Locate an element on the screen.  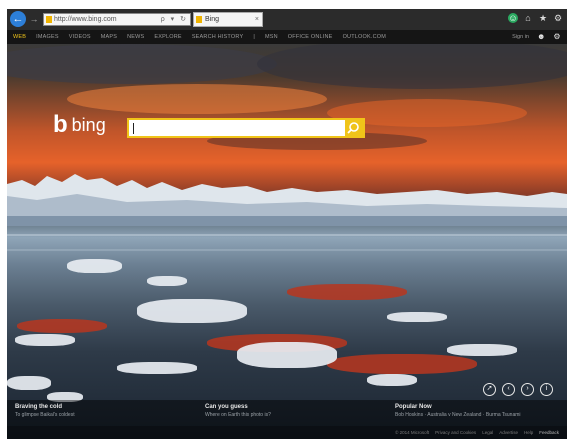
info-icon: i is located at coordinates (546, 389).